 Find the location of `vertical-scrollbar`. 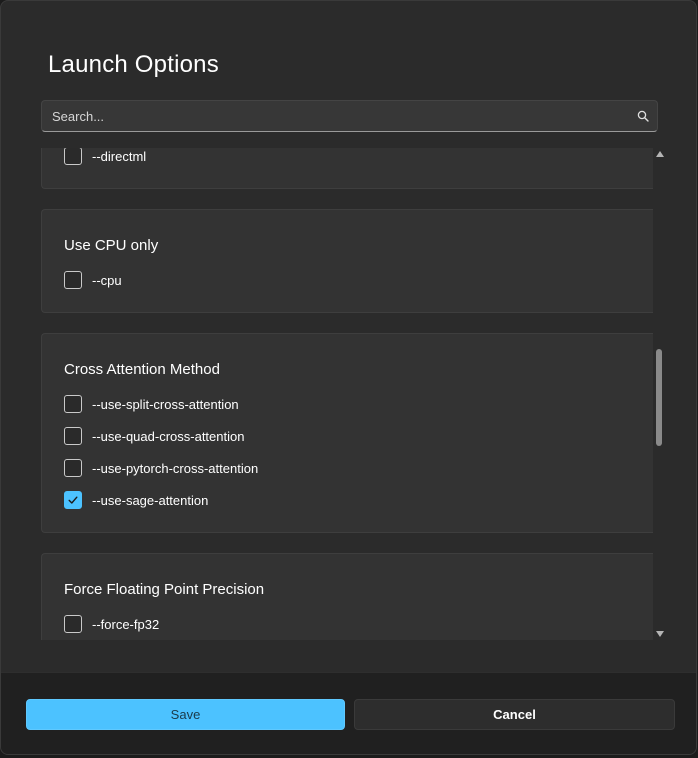

vertical-scrollbar is located at coordinates (660, 394).